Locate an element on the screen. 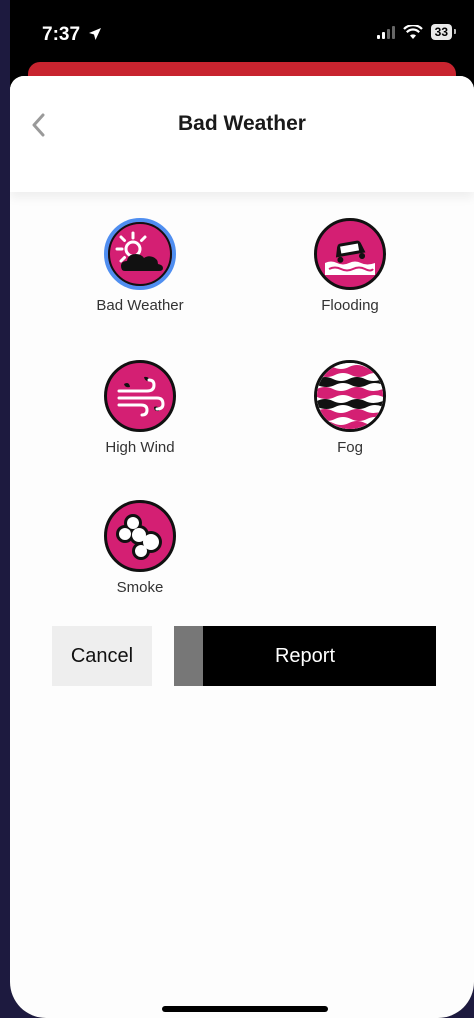 The image size is (474, 1018). report-button: Report is located at coordinates (305, 656).